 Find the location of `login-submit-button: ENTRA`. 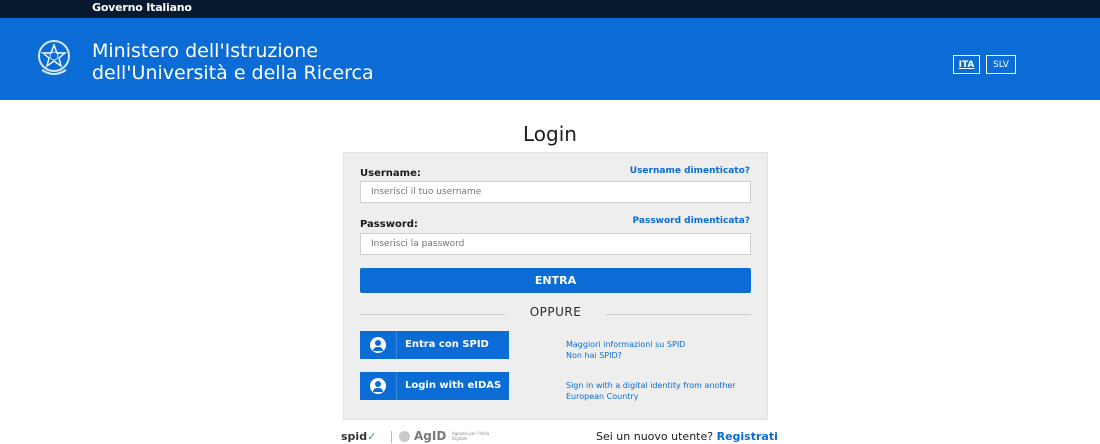

login-submit-button: ENTRA is located at coordinates (555, 280).